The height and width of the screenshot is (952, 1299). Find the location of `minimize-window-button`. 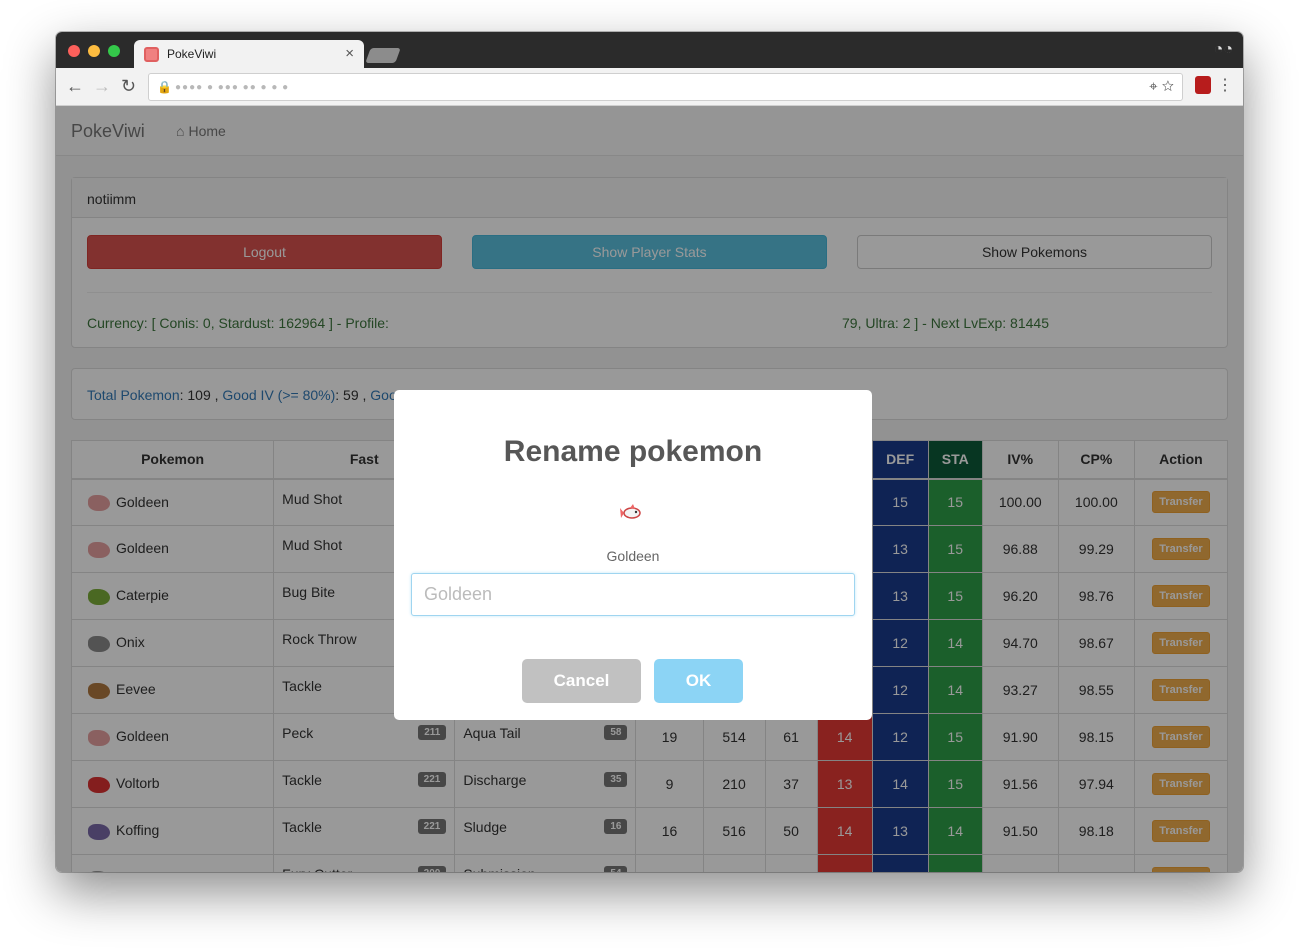

minimize-window-button is located at coordinates (94, 51).